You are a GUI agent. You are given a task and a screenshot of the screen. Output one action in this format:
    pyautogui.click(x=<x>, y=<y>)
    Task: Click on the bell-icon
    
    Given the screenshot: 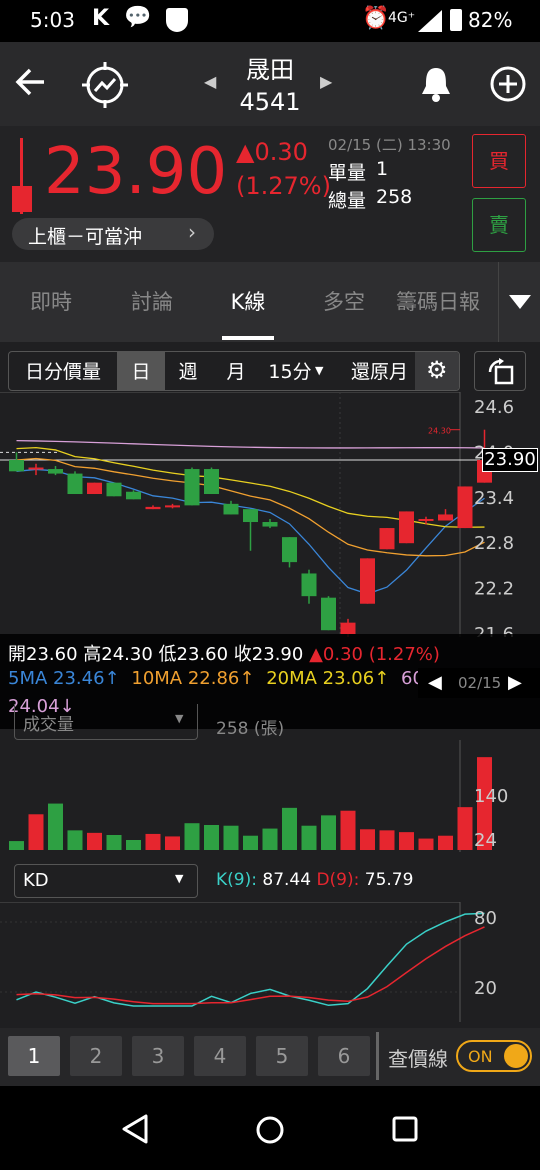 What is the action you would take?
    pyautogui.click(x=436, y=84)
    